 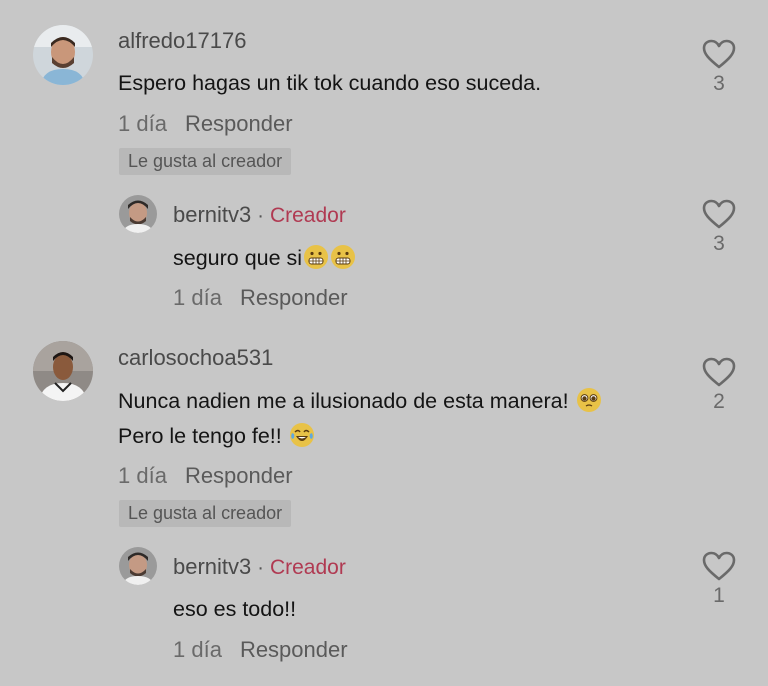 I want to click on username: carlosochoa531, so click(x=195, y=358).